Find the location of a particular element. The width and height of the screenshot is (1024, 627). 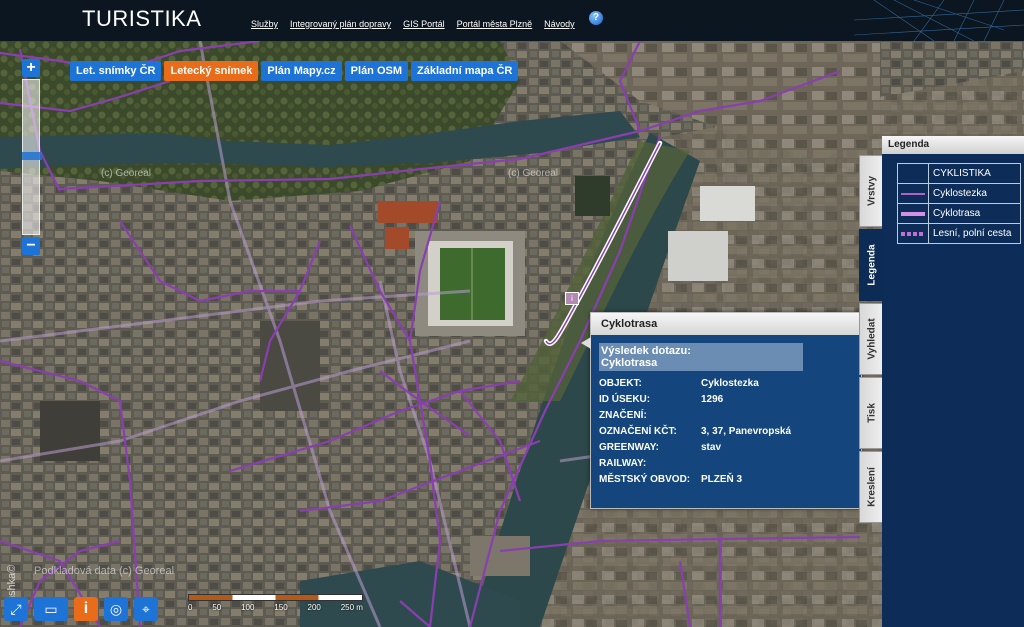

attribute-row: RAILWAY: is located at coordinates (726, 463).